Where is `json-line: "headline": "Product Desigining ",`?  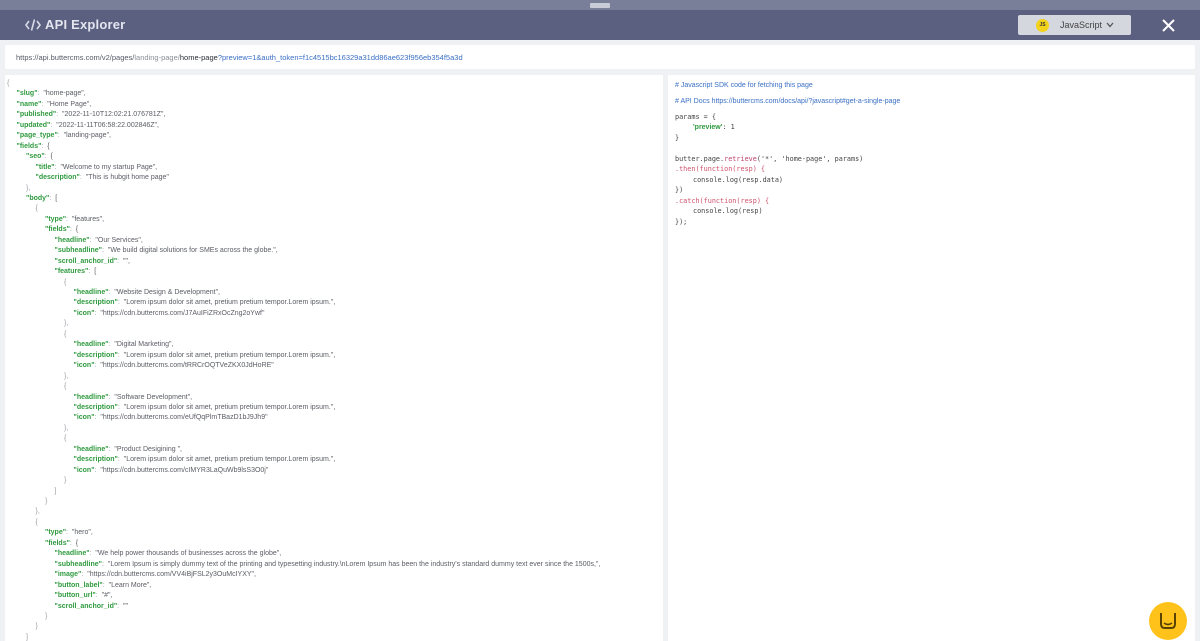
json-line: "headline": "Product Desigining ", is located at coordinates (128, 449).